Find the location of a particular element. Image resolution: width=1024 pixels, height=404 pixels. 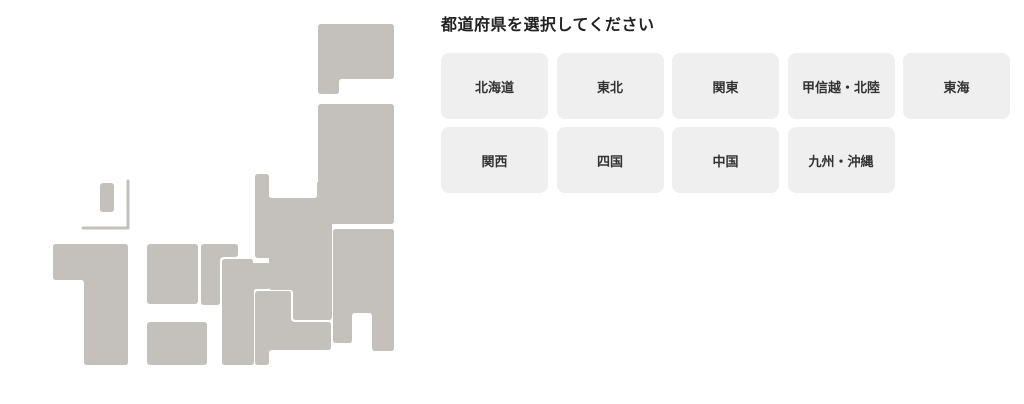

region-button-hokkaido: 北海道 is located at coordinates (494, 86).